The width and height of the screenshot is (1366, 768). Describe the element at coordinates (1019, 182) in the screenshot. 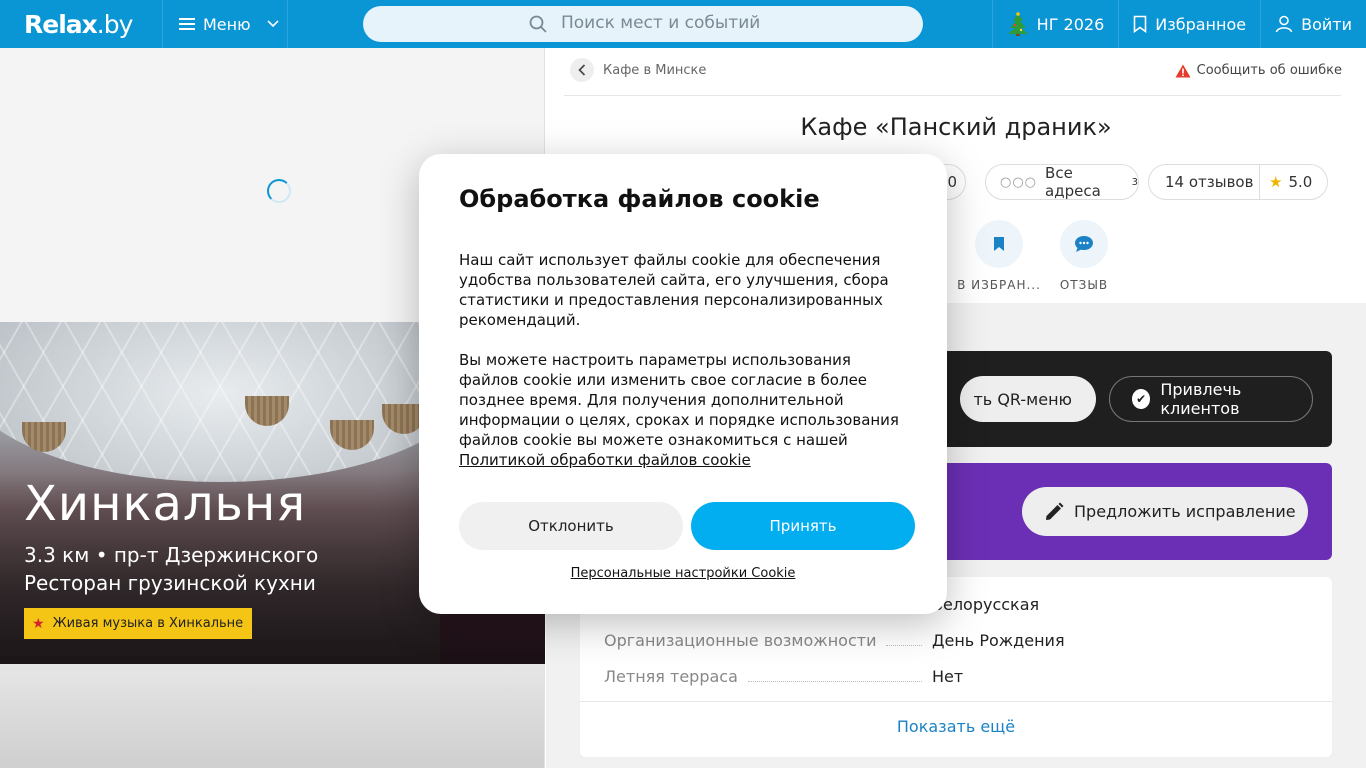

I see `dots-icon: ○○○` at that location.